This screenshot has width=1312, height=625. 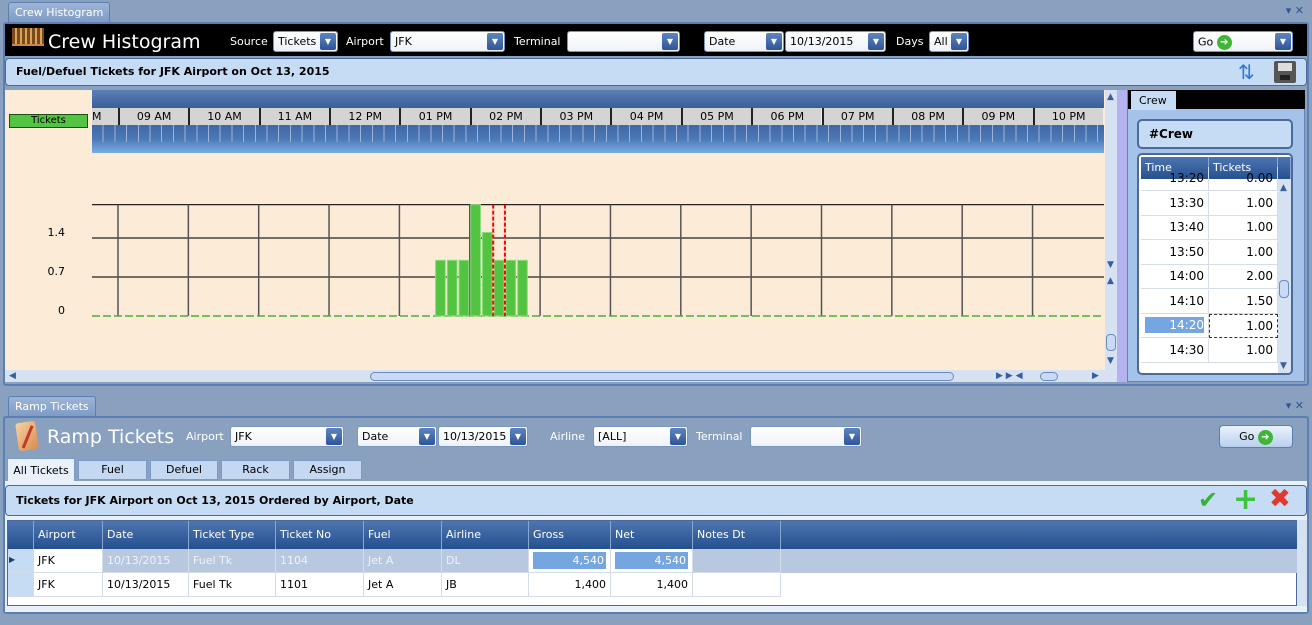 What do you see at coordinates (570, 535) in the screenshot?
I see `column-header: Gross` at bounding box center [570, 535].